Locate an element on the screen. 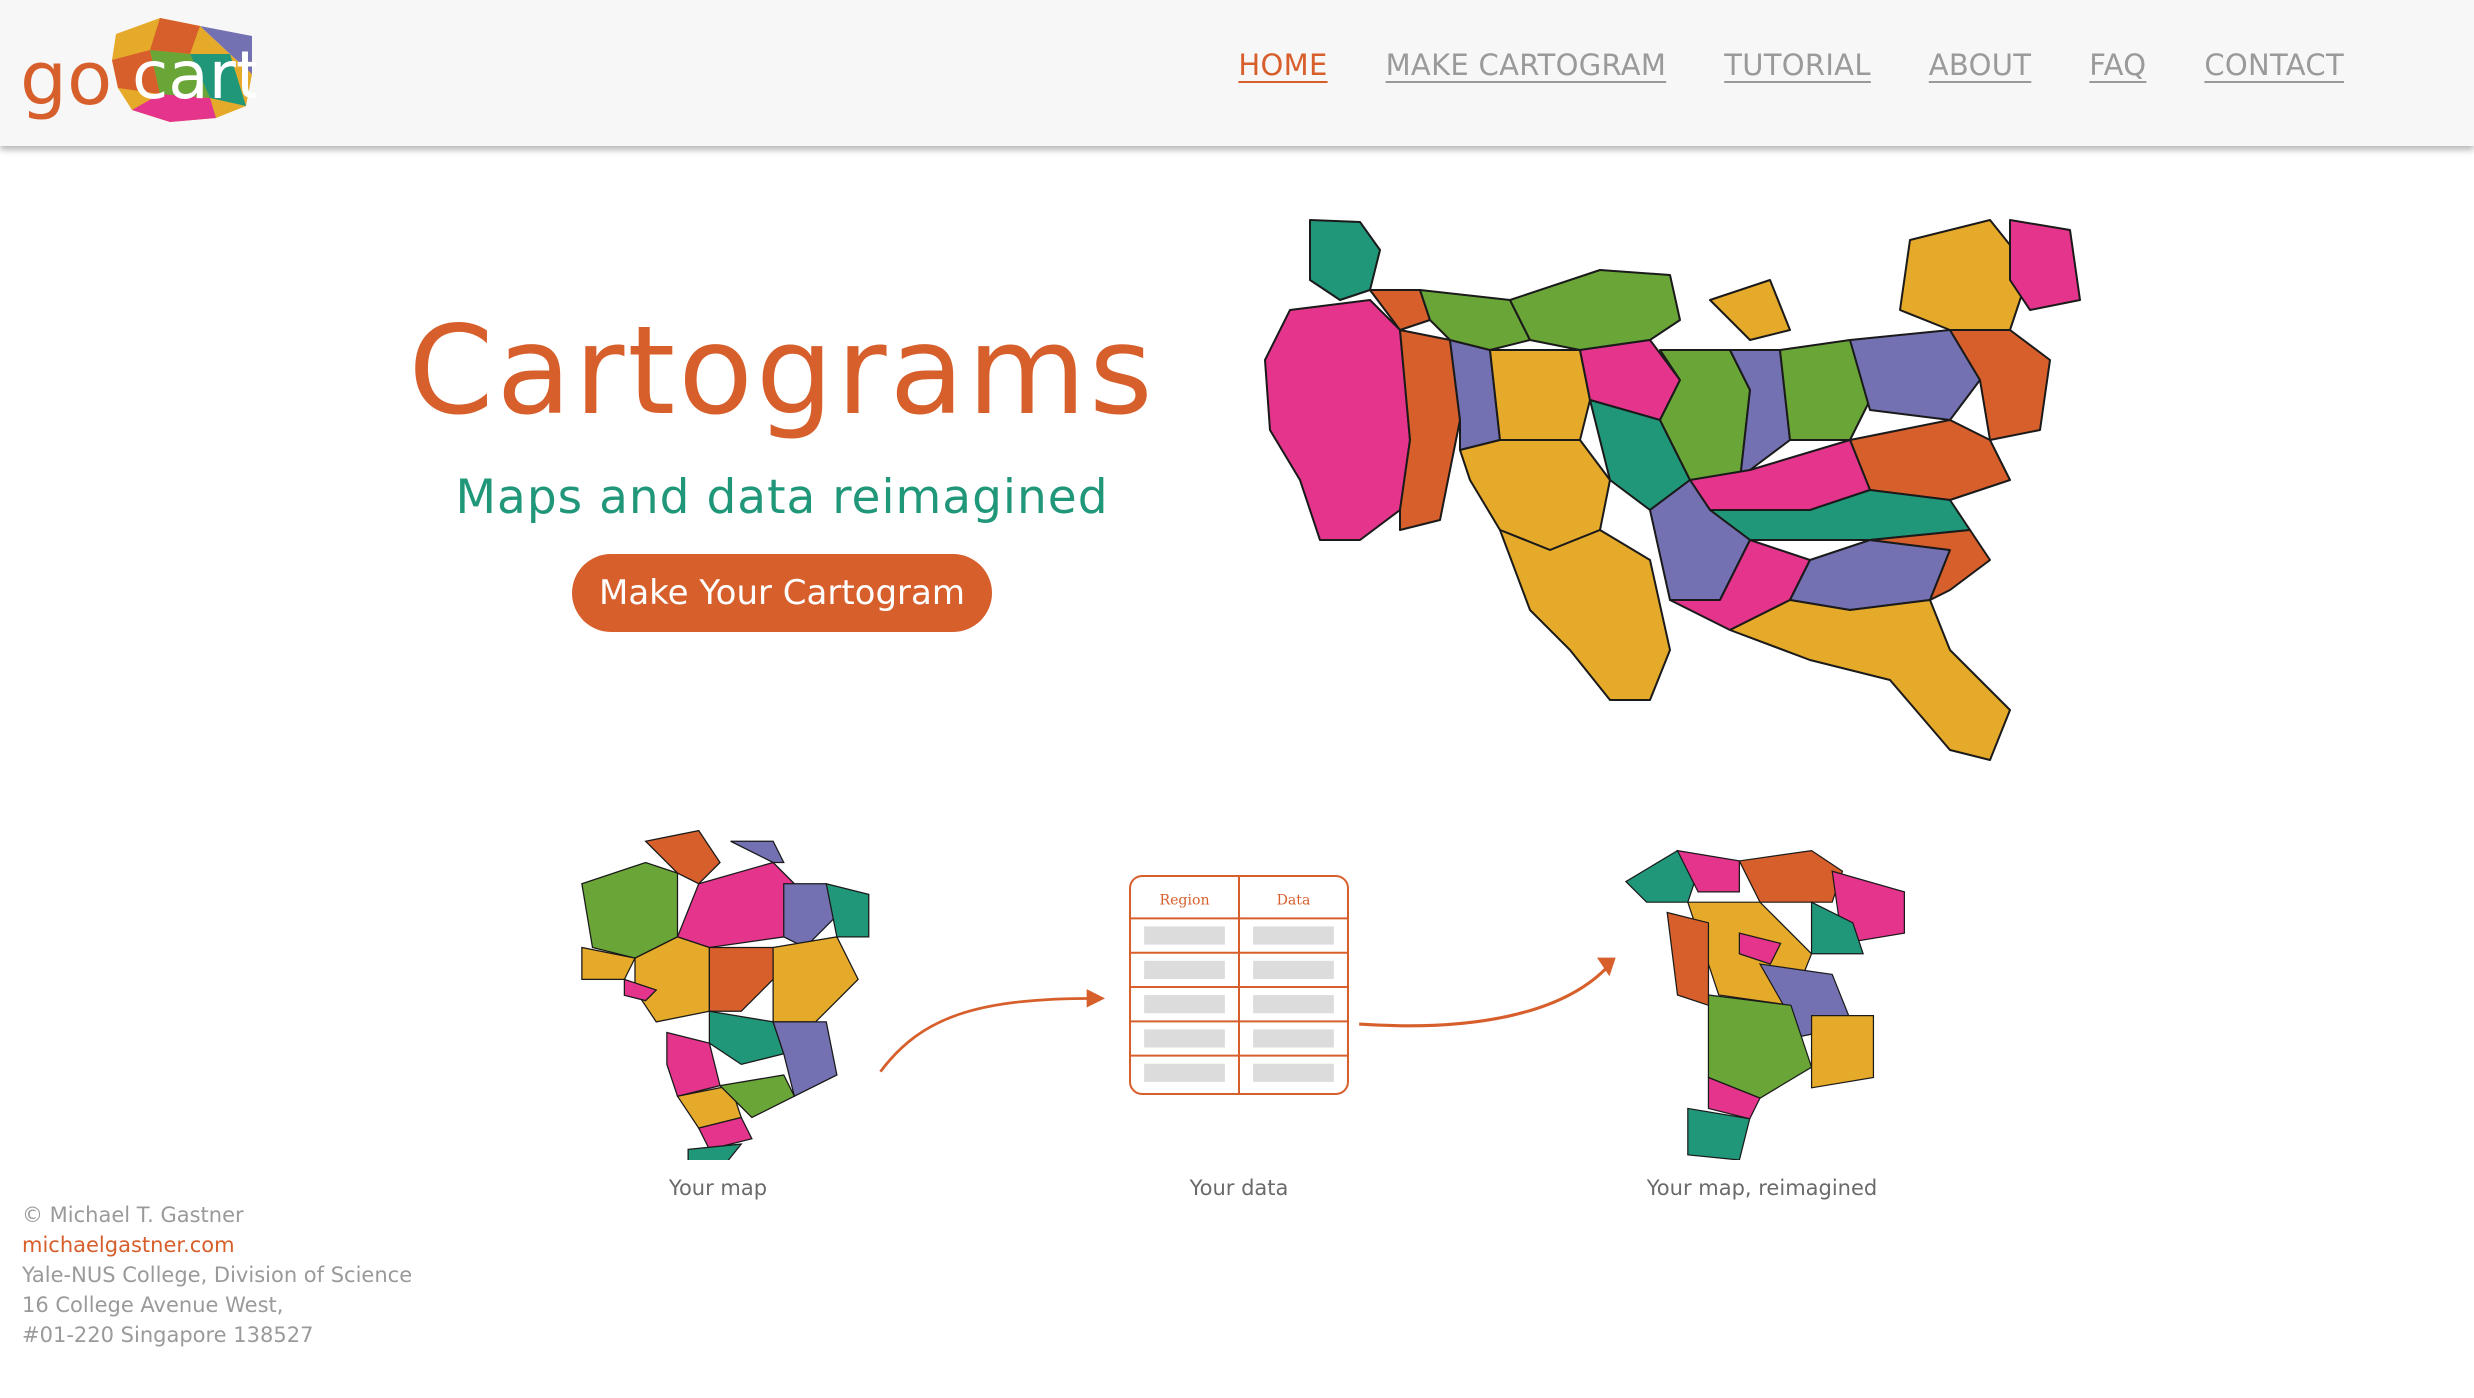  website-link: michaelgastner.com is located at coordinates (128, 1245).